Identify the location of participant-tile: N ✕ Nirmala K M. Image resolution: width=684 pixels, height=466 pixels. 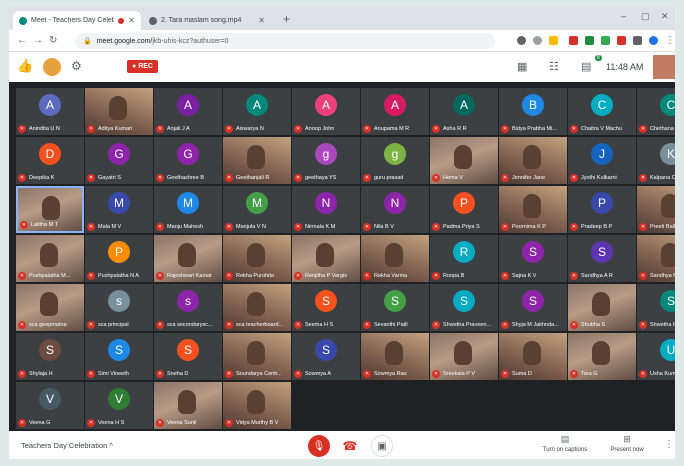
(326, 209).